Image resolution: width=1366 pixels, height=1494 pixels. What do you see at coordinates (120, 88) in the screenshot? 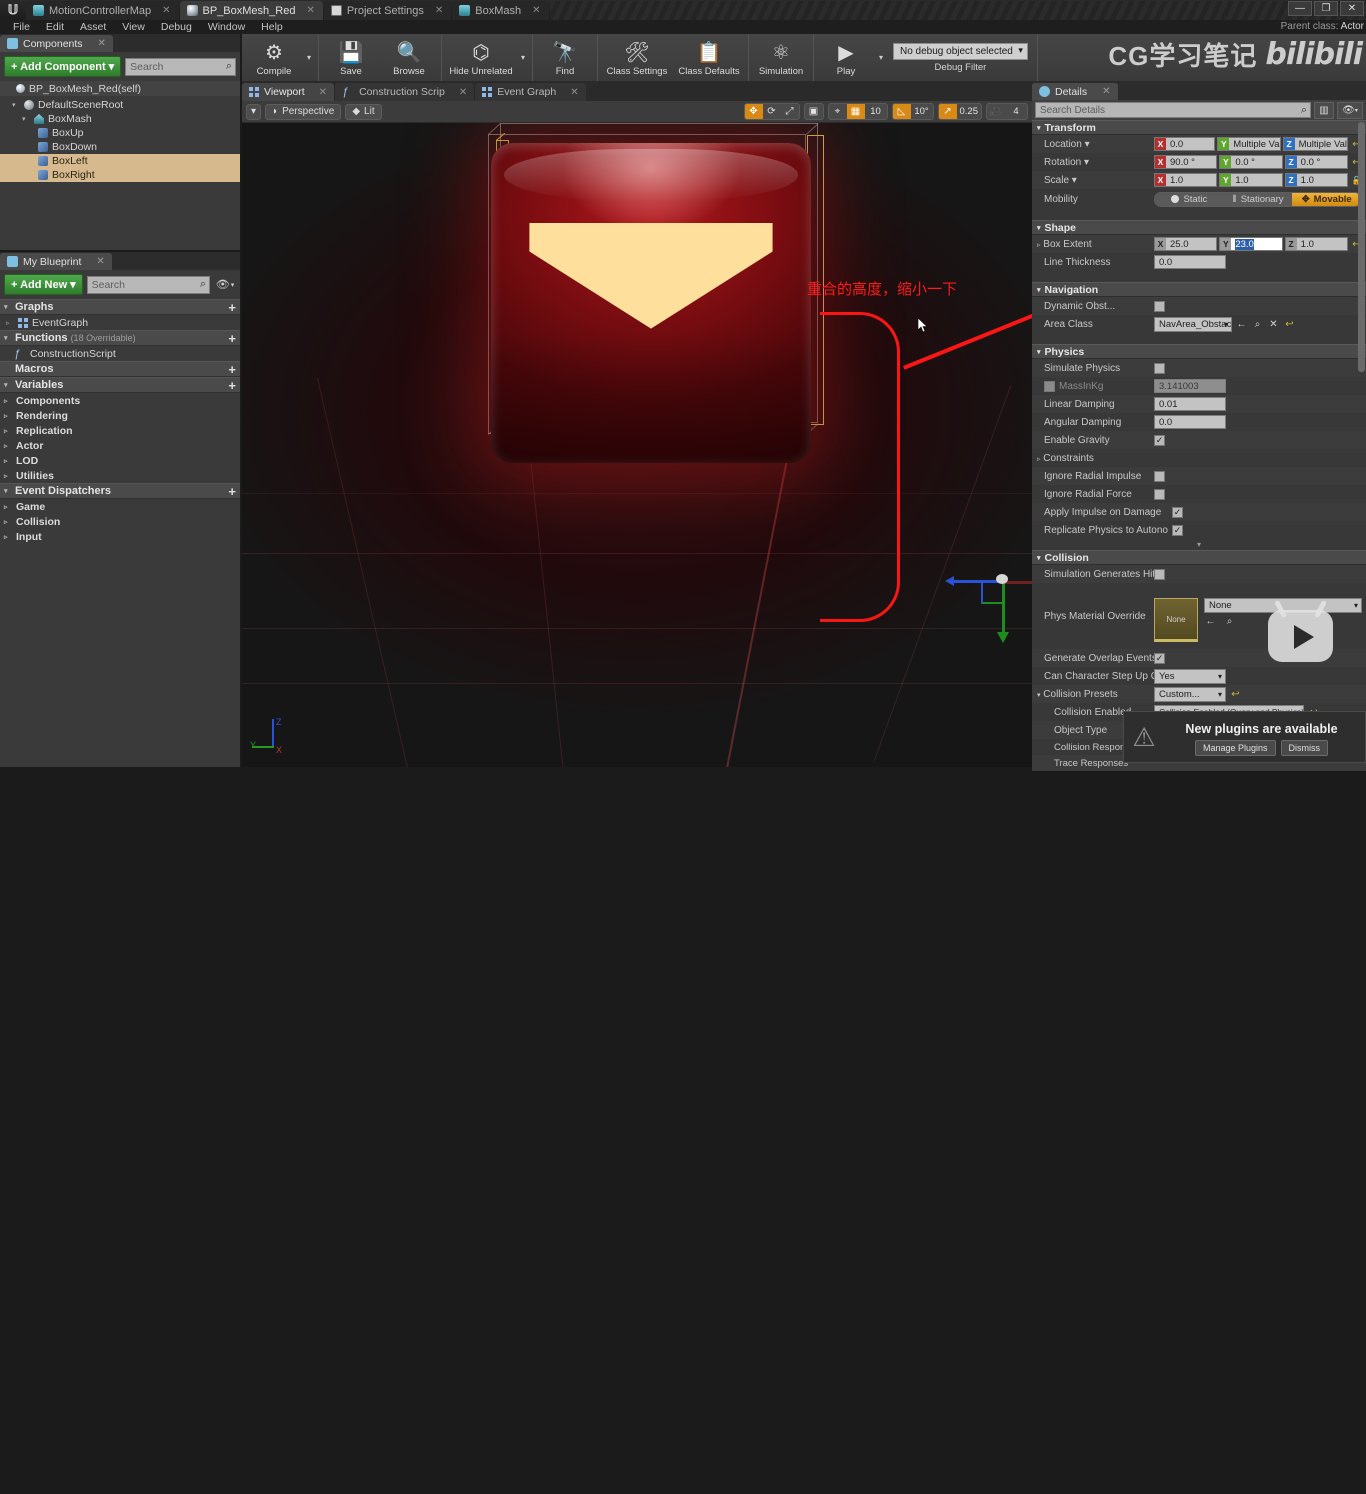
I see `components-self-row: BP_BoxMesh_Red(self)` at bounding box center [120, 88].